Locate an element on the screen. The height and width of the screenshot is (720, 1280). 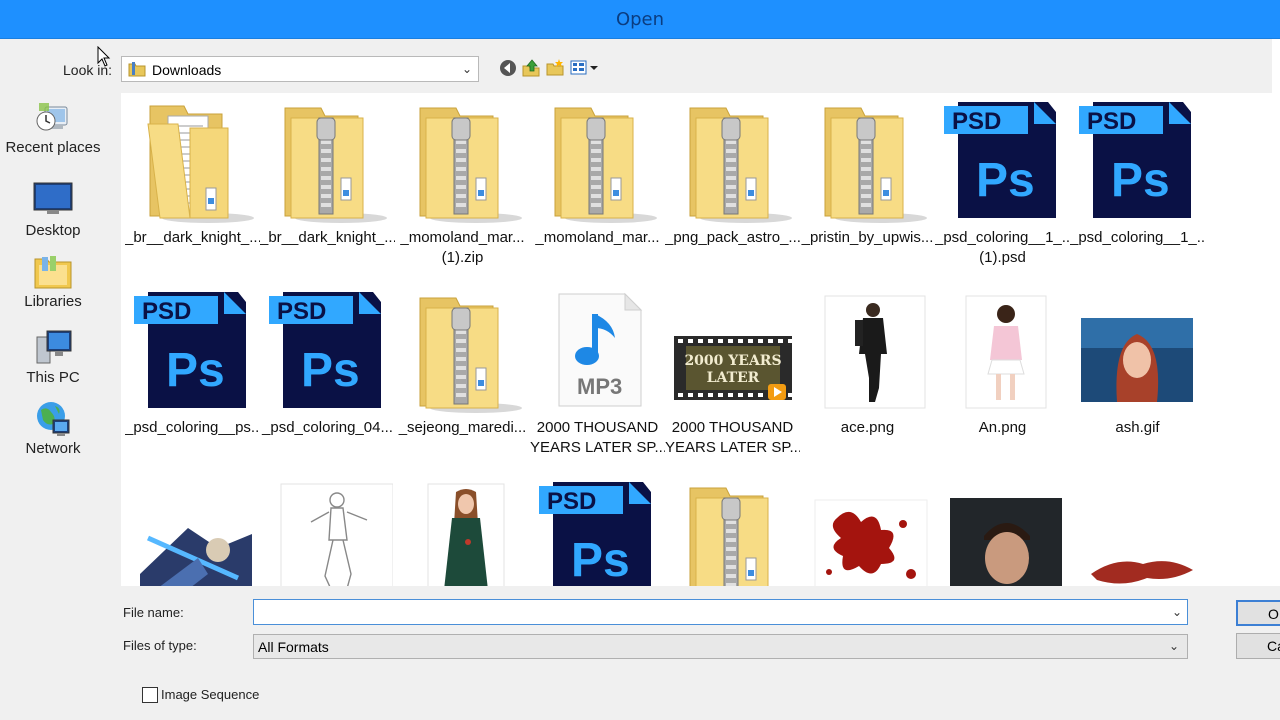
view-menu-button is located at coordinates (585, 68).